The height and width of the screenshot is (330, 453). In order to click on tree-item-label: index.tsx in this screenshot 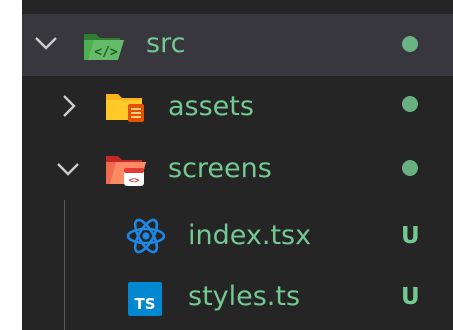, I will do `click(250, 235)`.